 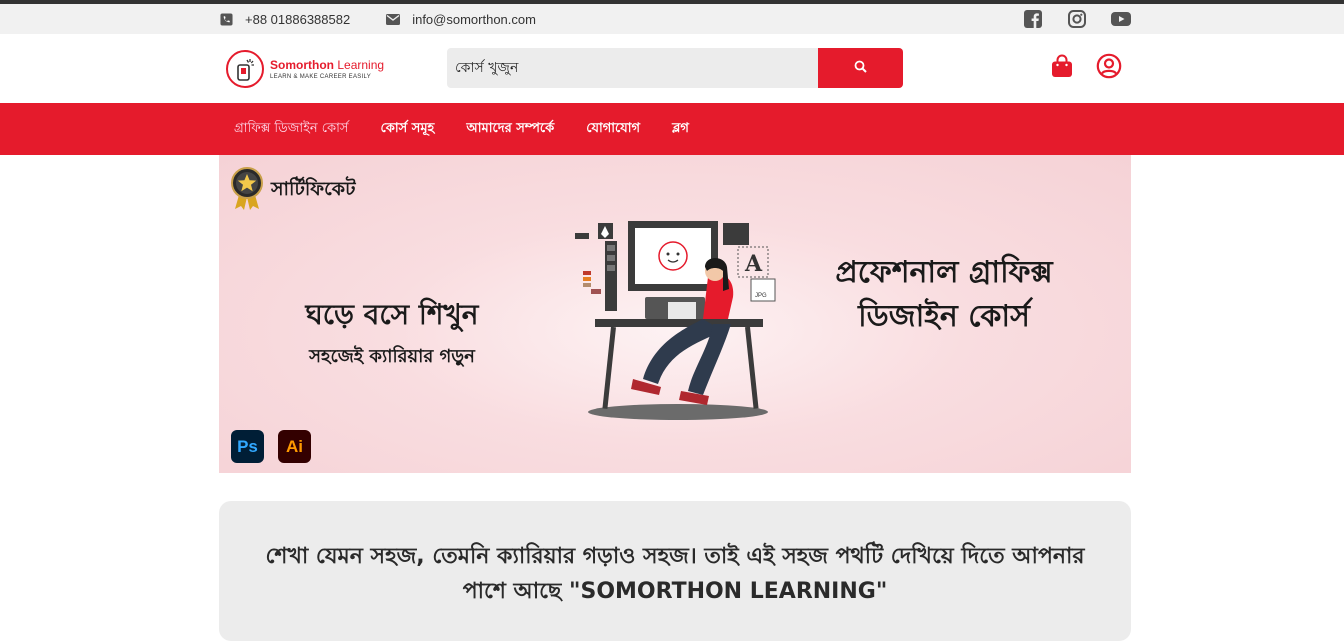 I want to click on facebook-icon, so click(x=1033, y=19).